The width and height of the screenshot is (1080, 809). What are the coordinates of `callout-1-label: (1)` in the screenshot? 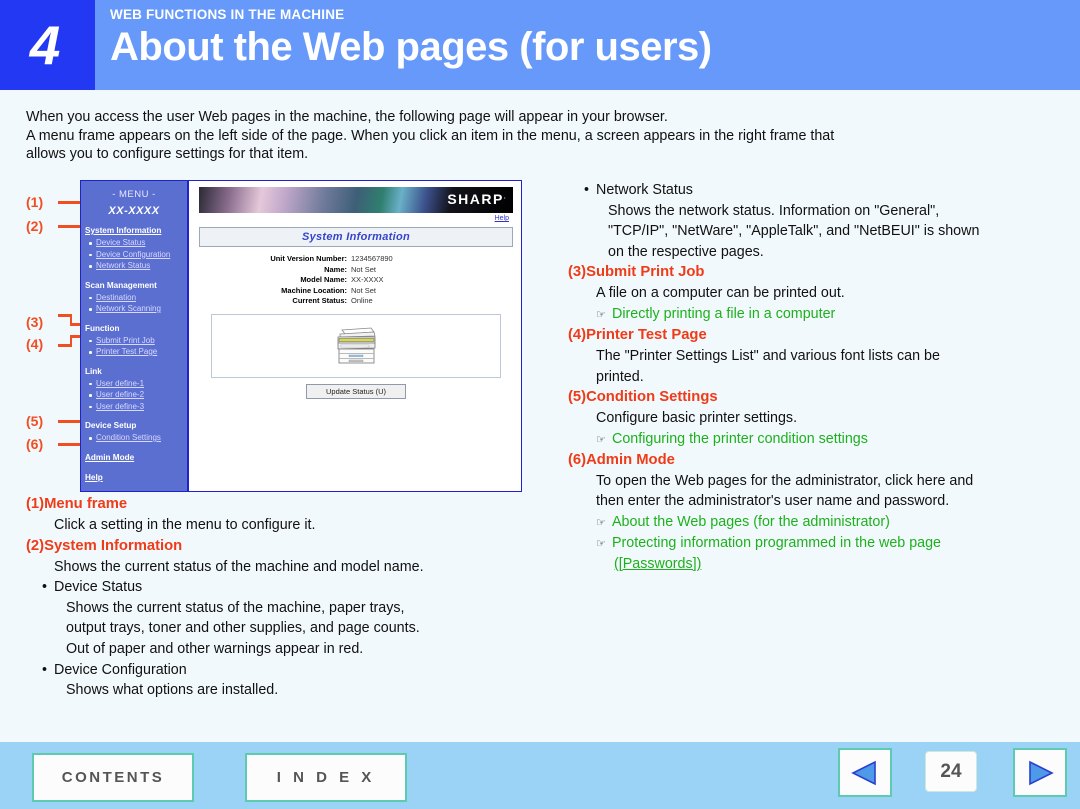 It's located at (35, 202).